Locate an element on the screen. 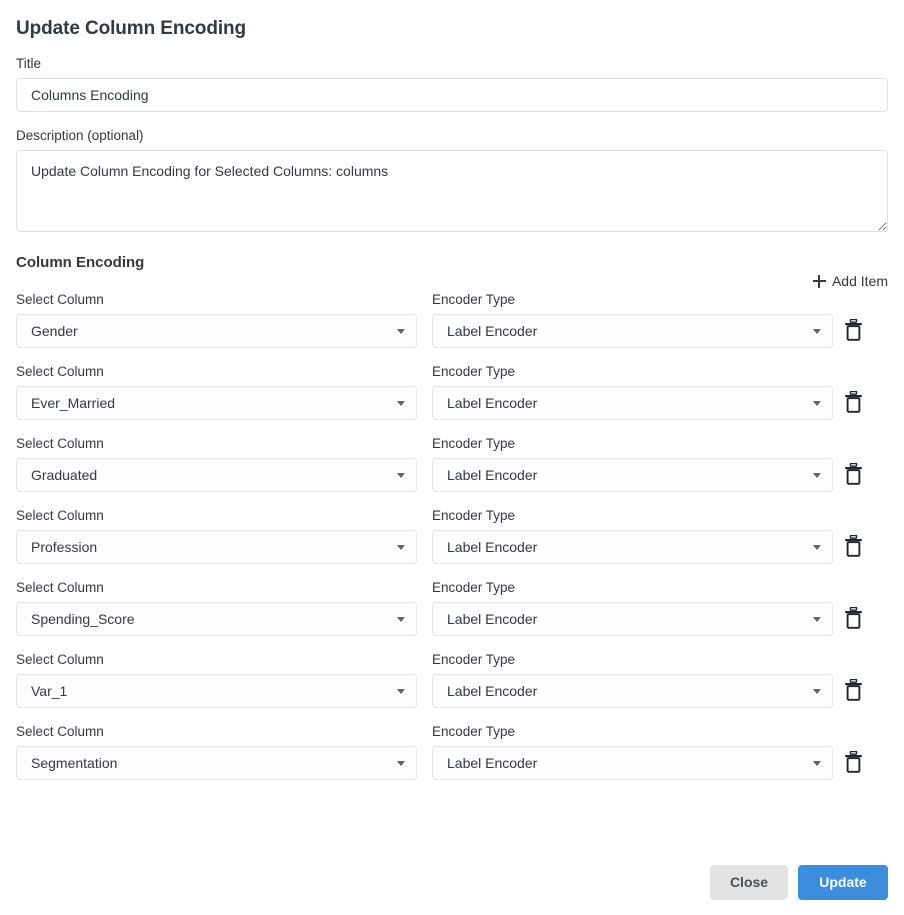 The height and width of the screenshot is (915, 904). description-field-group: Description (optional) is located at coordinates (452, 180).